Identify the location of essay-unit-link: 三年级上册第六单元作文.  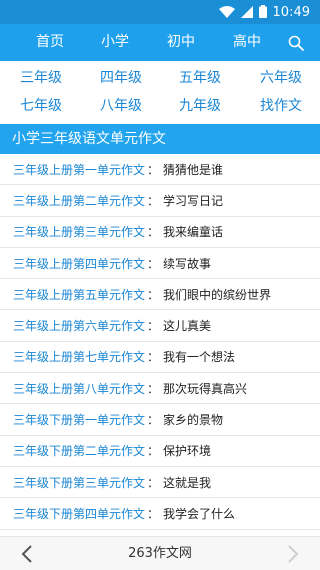
(79, 325).